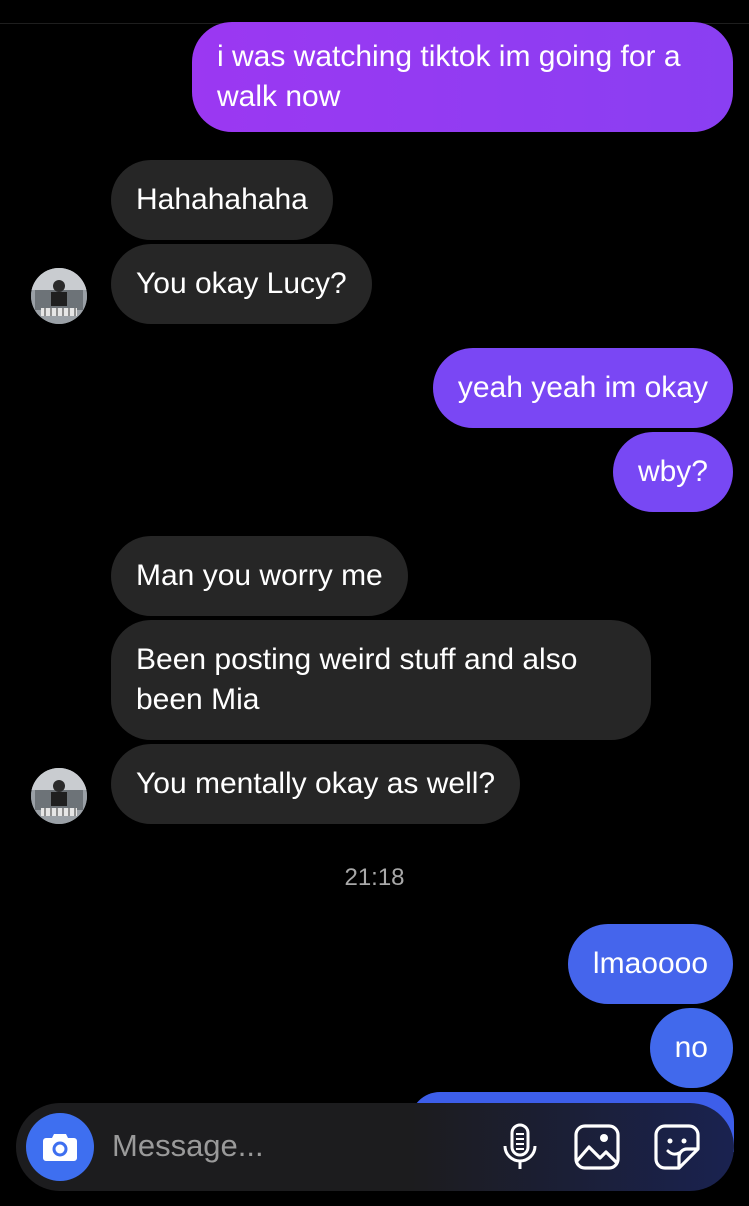 The width and height of the screenshot is (749, 1206). I want to click on message-received-5: You mentally okay as well?, so click(316, 784).